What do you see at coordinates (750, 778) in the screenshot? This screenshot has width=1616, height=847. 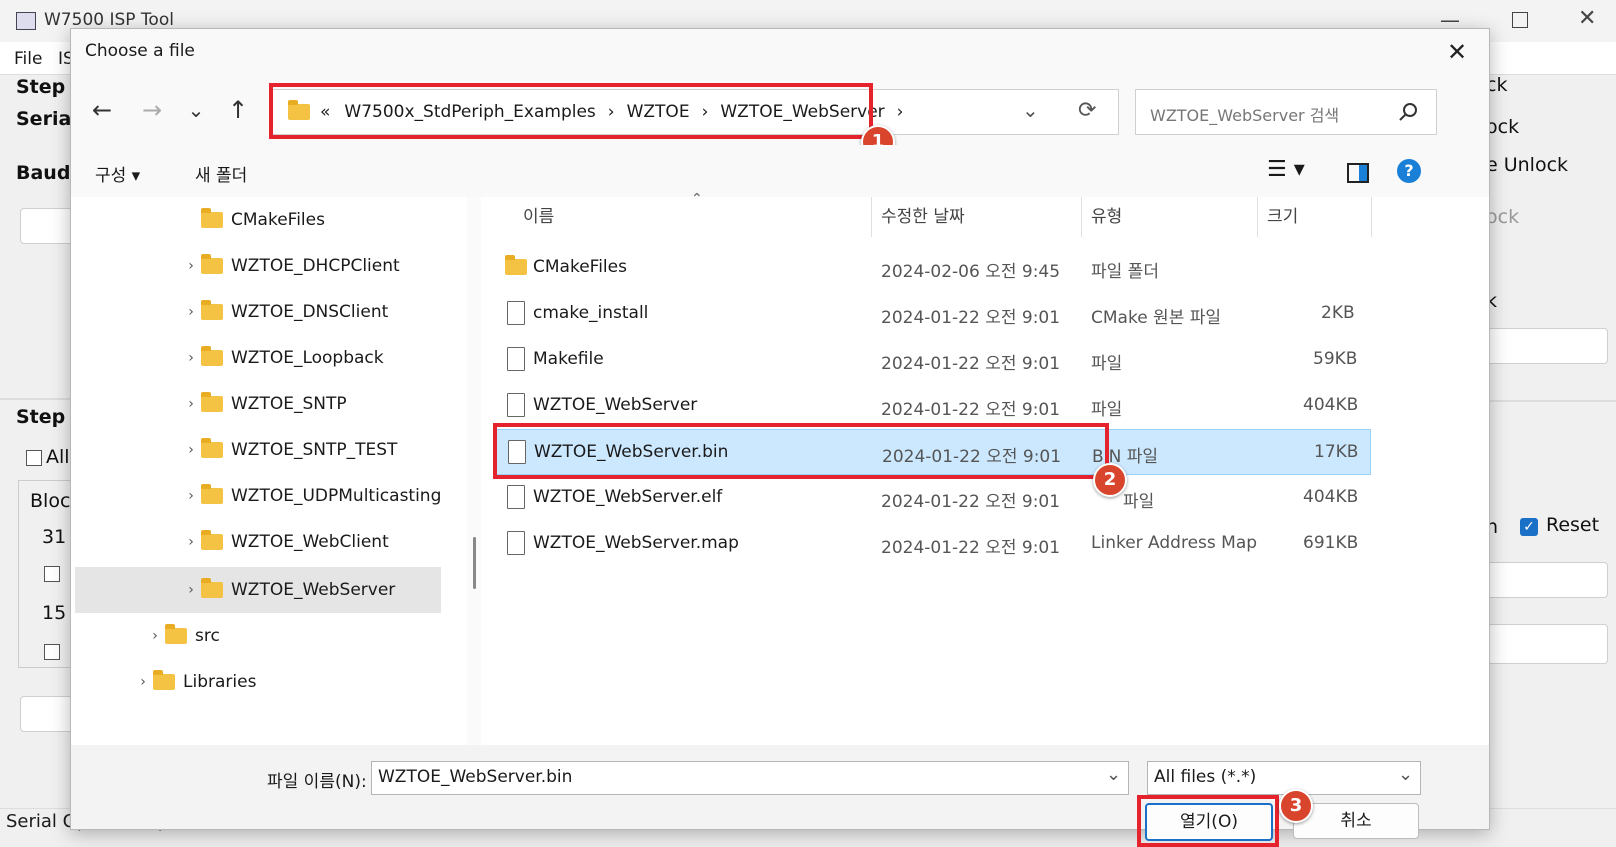 I see `filename-input: WZTOE_WebServer.bin ⌄` at bounding box center [750, 778].